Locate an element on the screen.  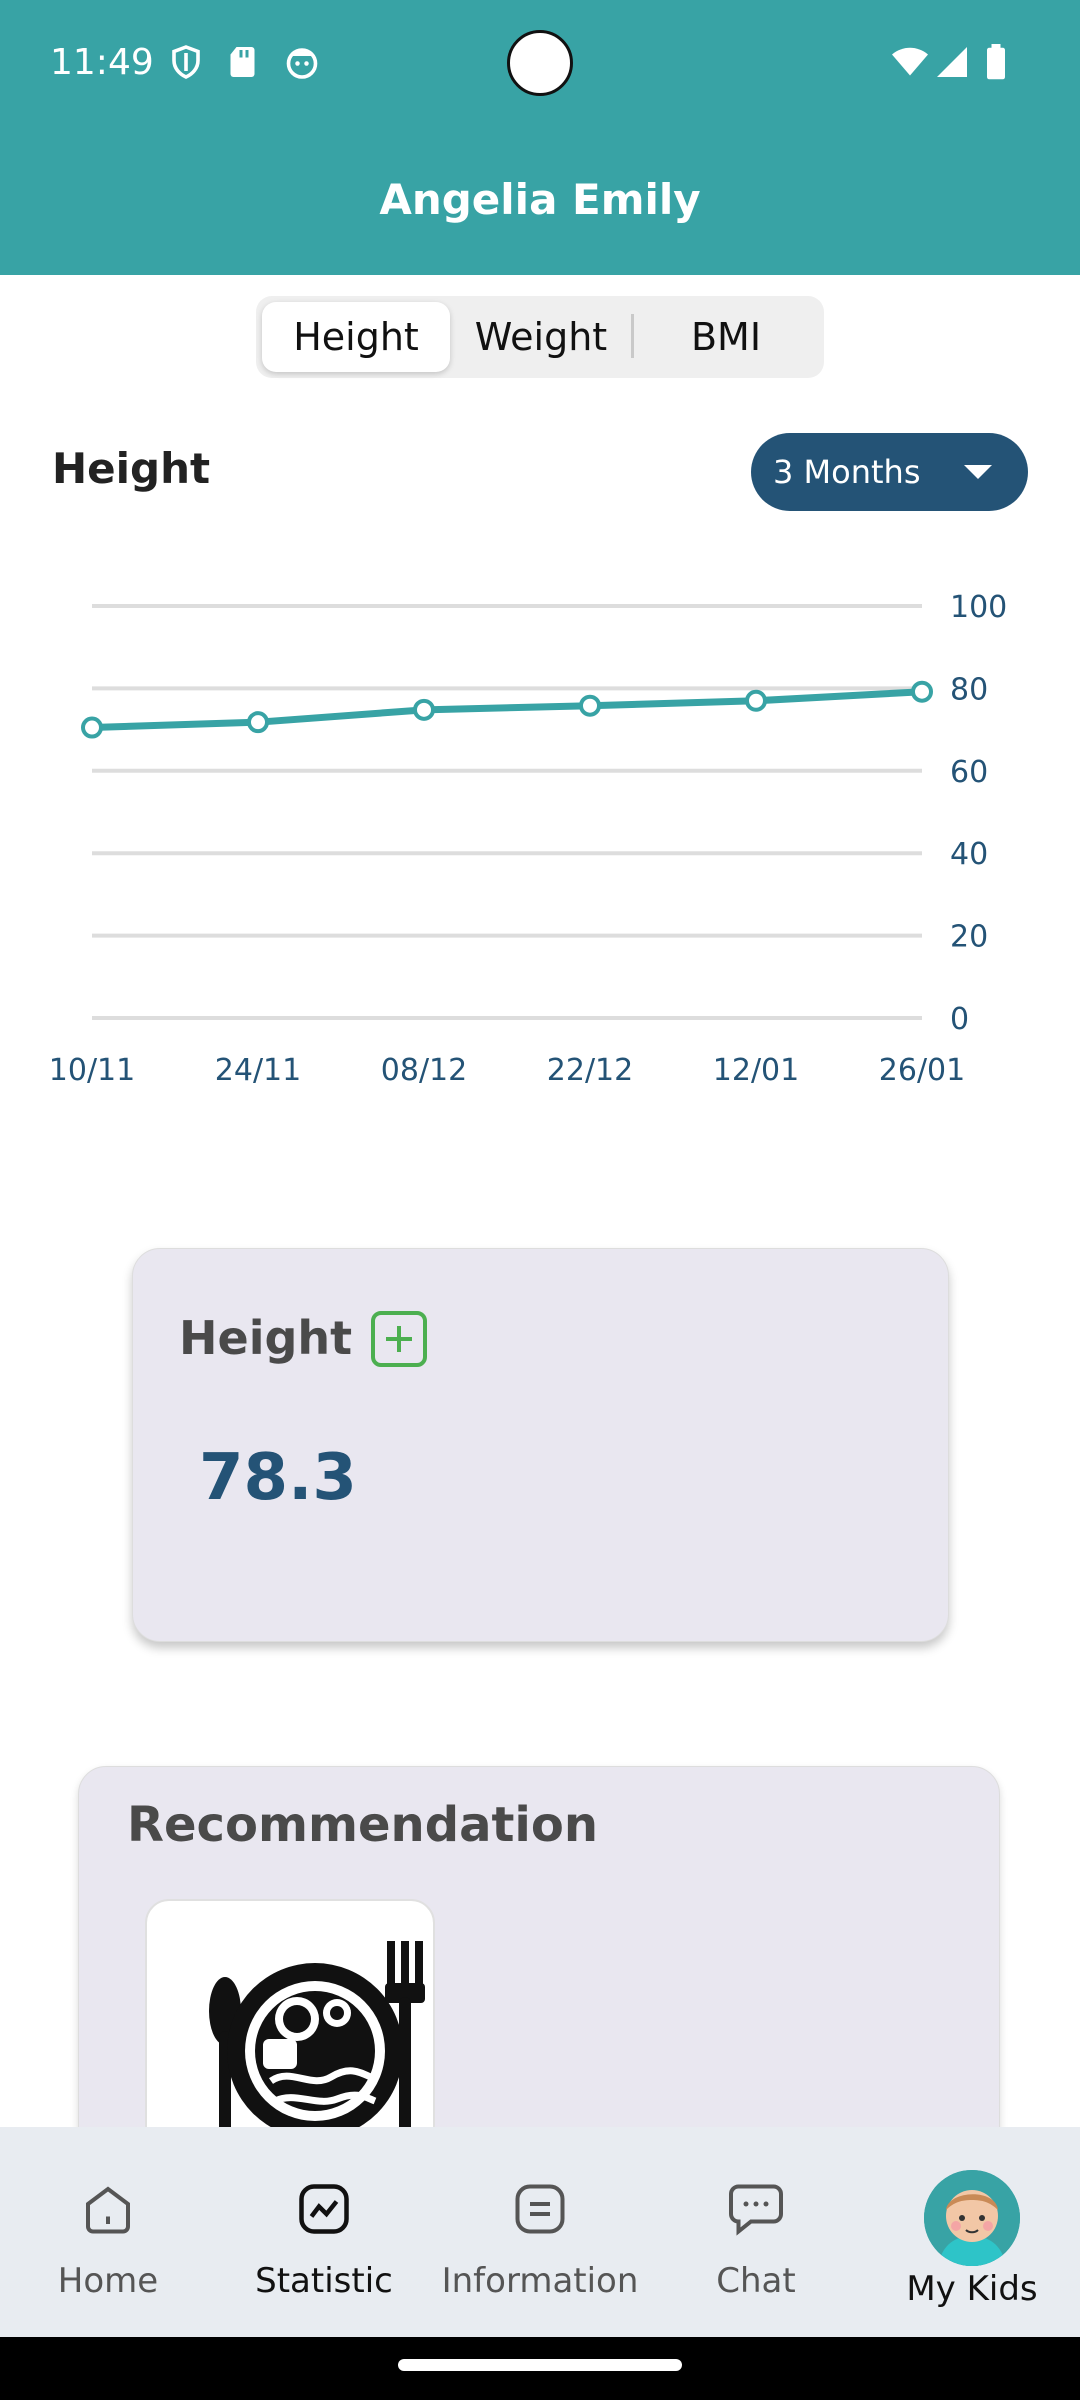
status-time: 11:49 is located at coordinates (102, 62).